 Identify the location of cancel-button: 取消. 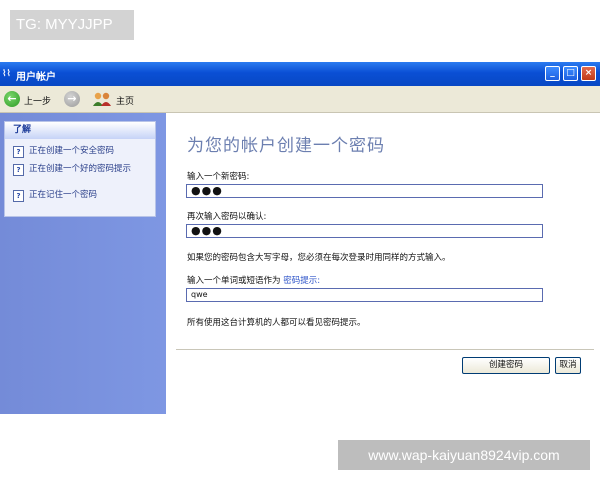
(568, 365).